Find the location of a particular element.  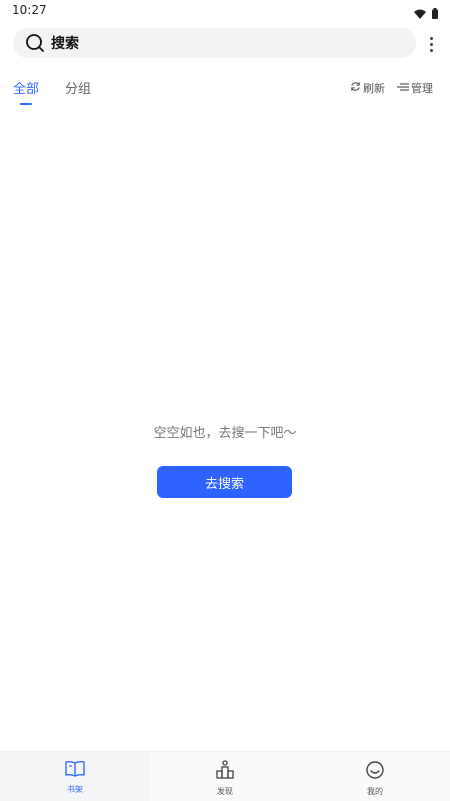

nav-item-discover: 发现 is located at coordinates (225, 776).